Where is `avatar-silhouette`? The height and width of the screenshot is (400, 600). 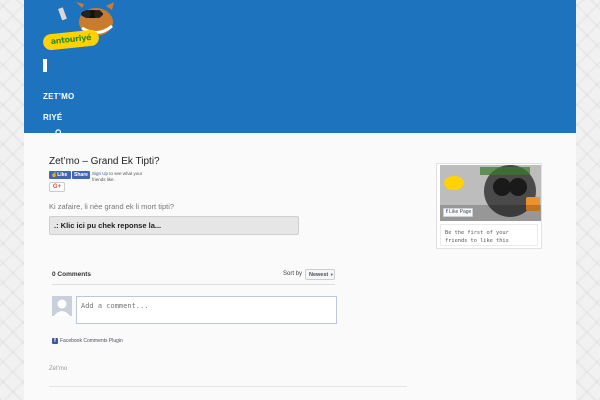 avatar-silhouette is located at coordinates (62, 306).